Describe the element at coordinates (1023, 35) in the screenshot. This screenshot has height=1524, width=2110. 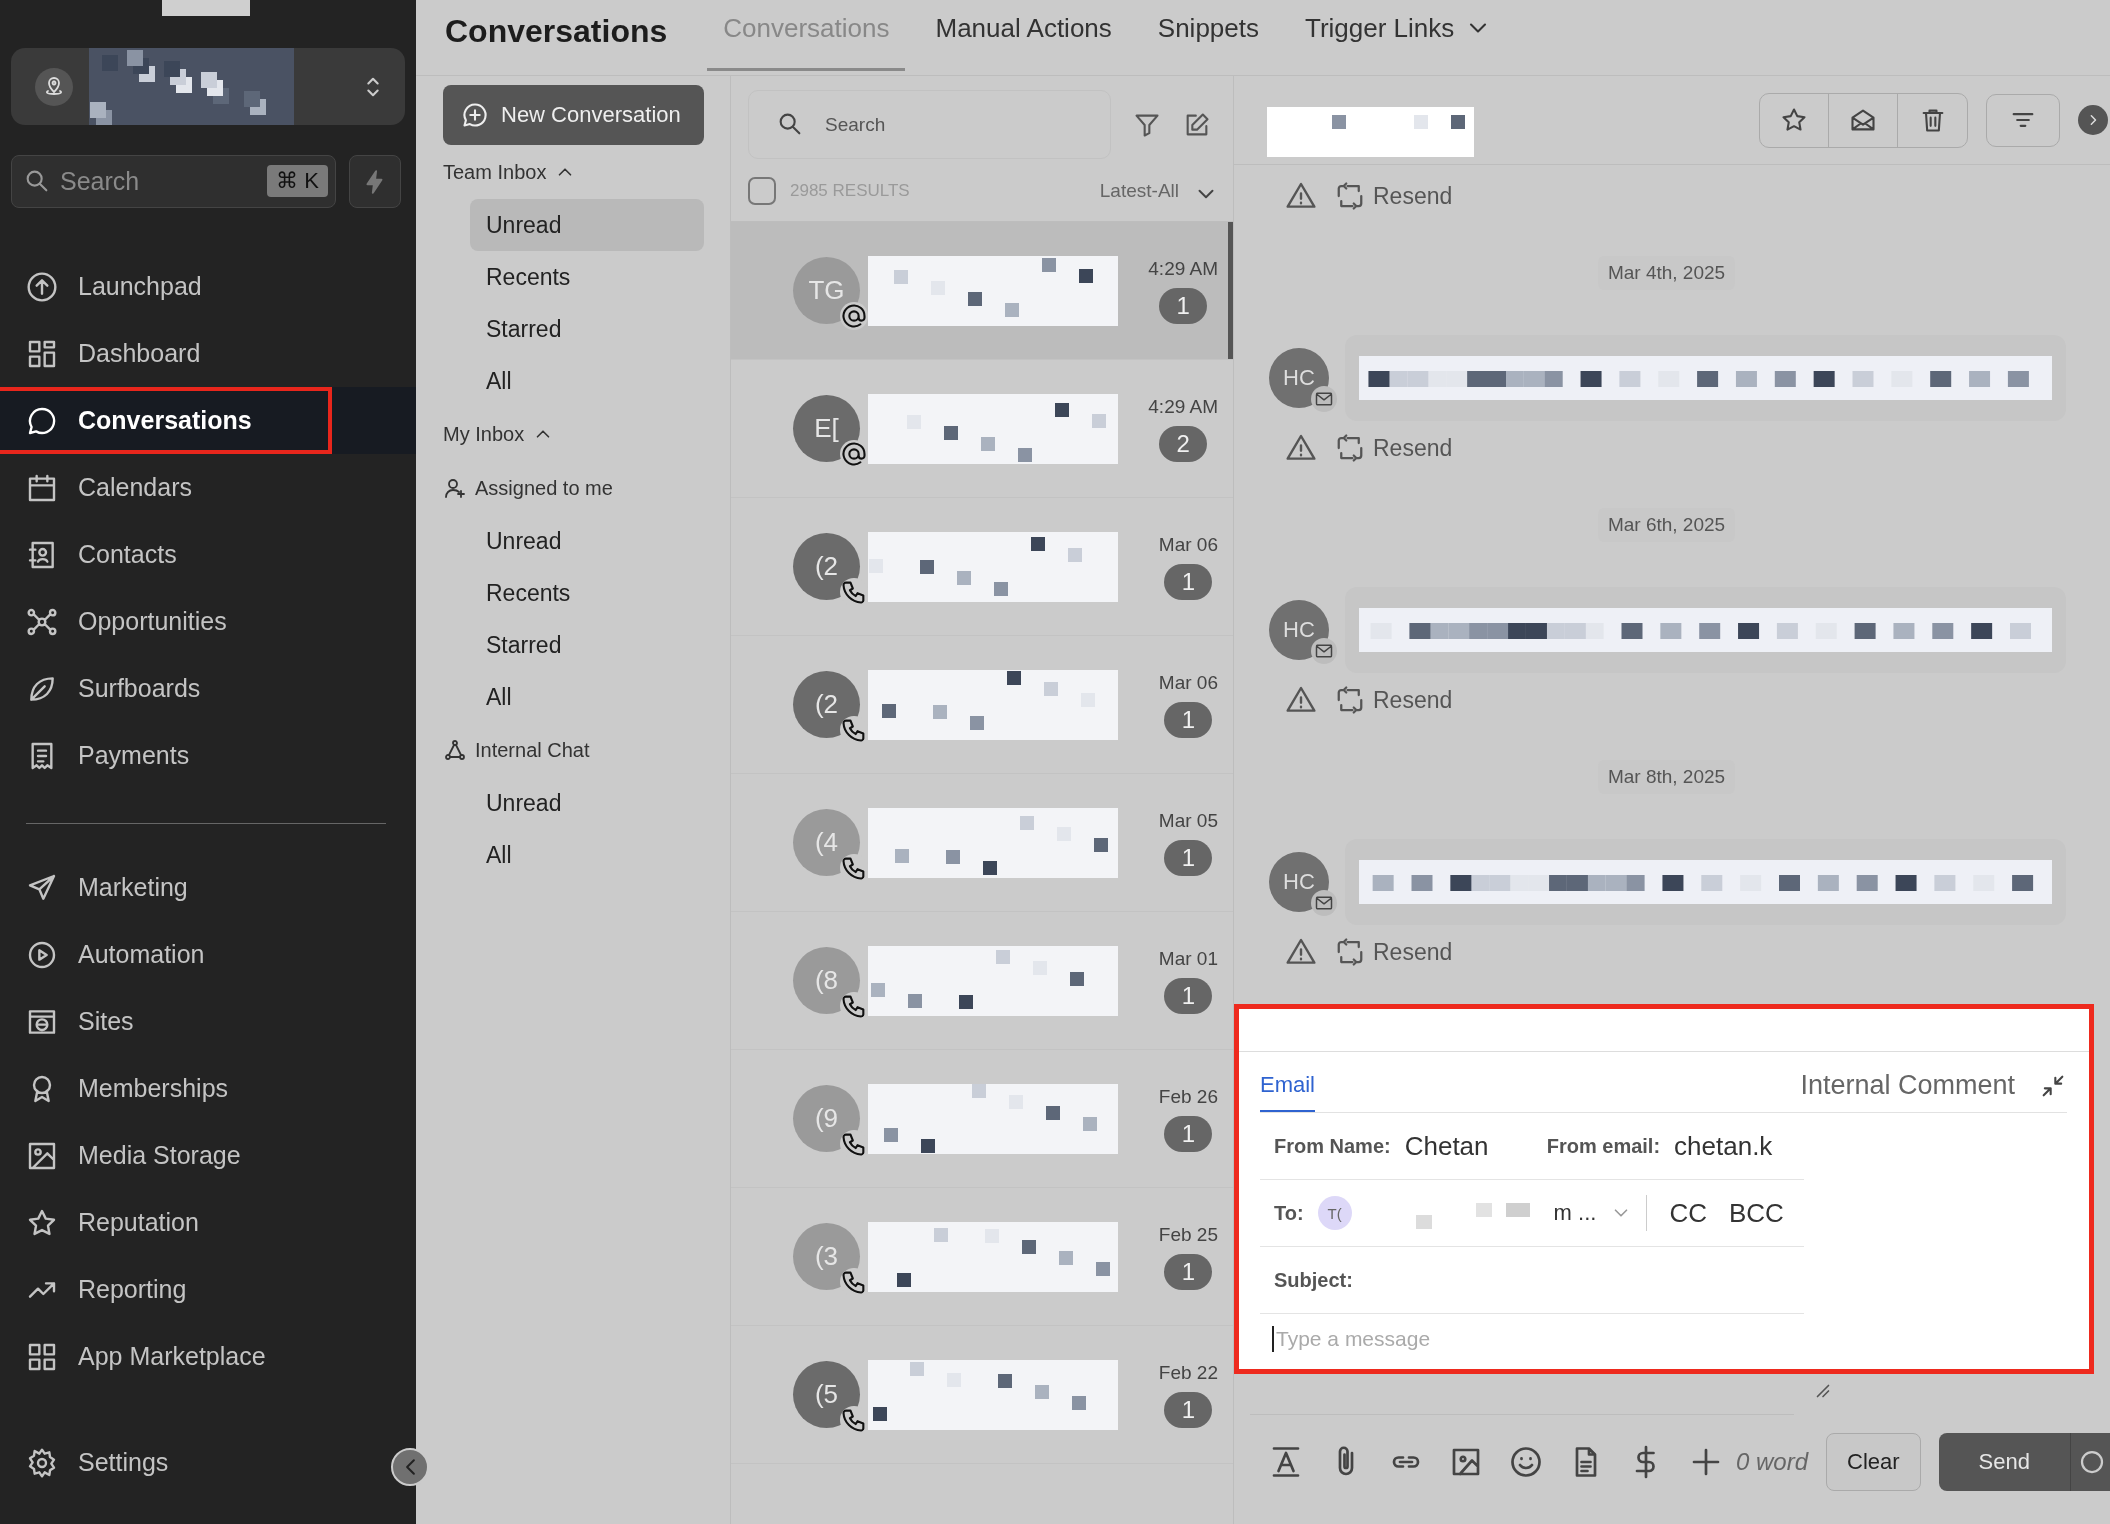
I see `tab: Manual Actions` at that location.